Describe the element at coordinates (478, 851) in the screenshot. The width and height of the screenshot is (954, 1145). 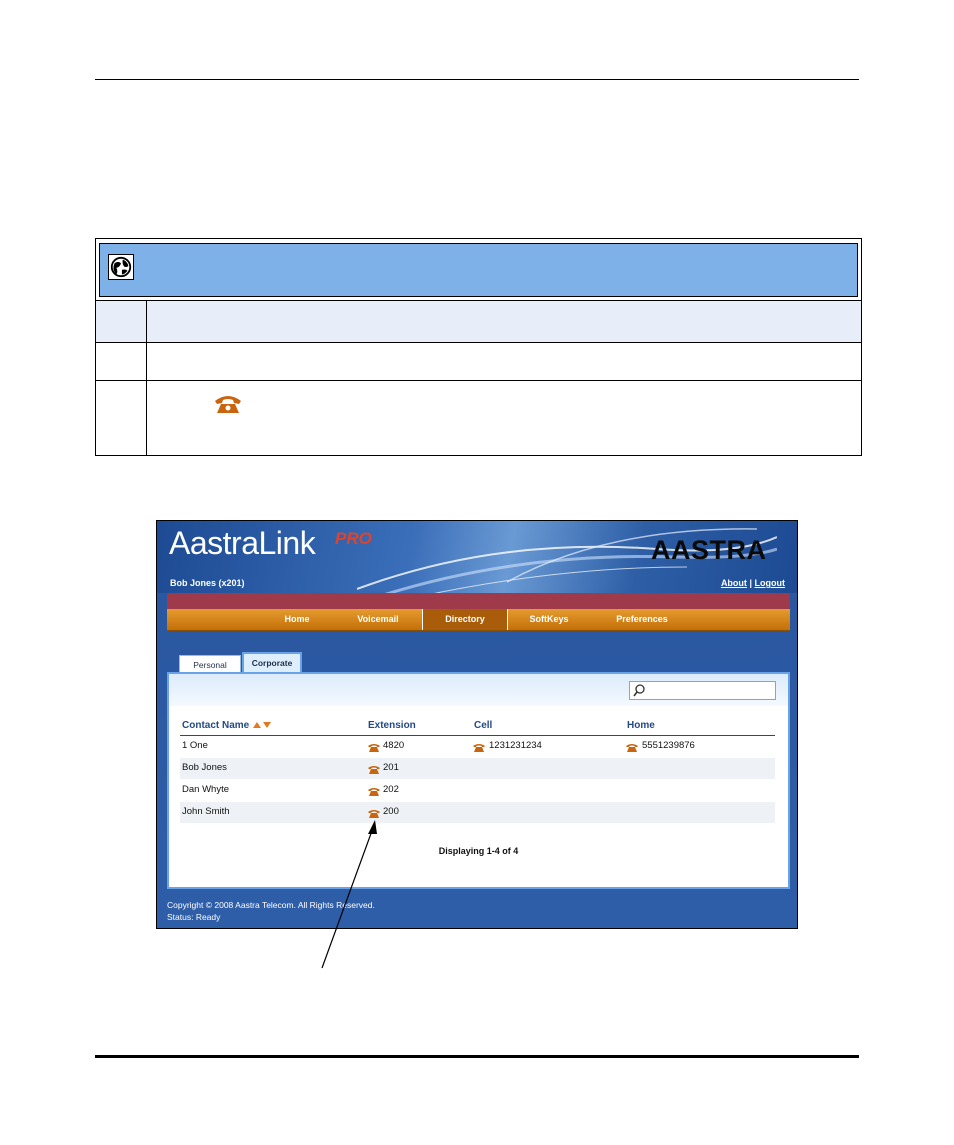
I see `paging-status: Displaying 1-4 of 4` at that location.